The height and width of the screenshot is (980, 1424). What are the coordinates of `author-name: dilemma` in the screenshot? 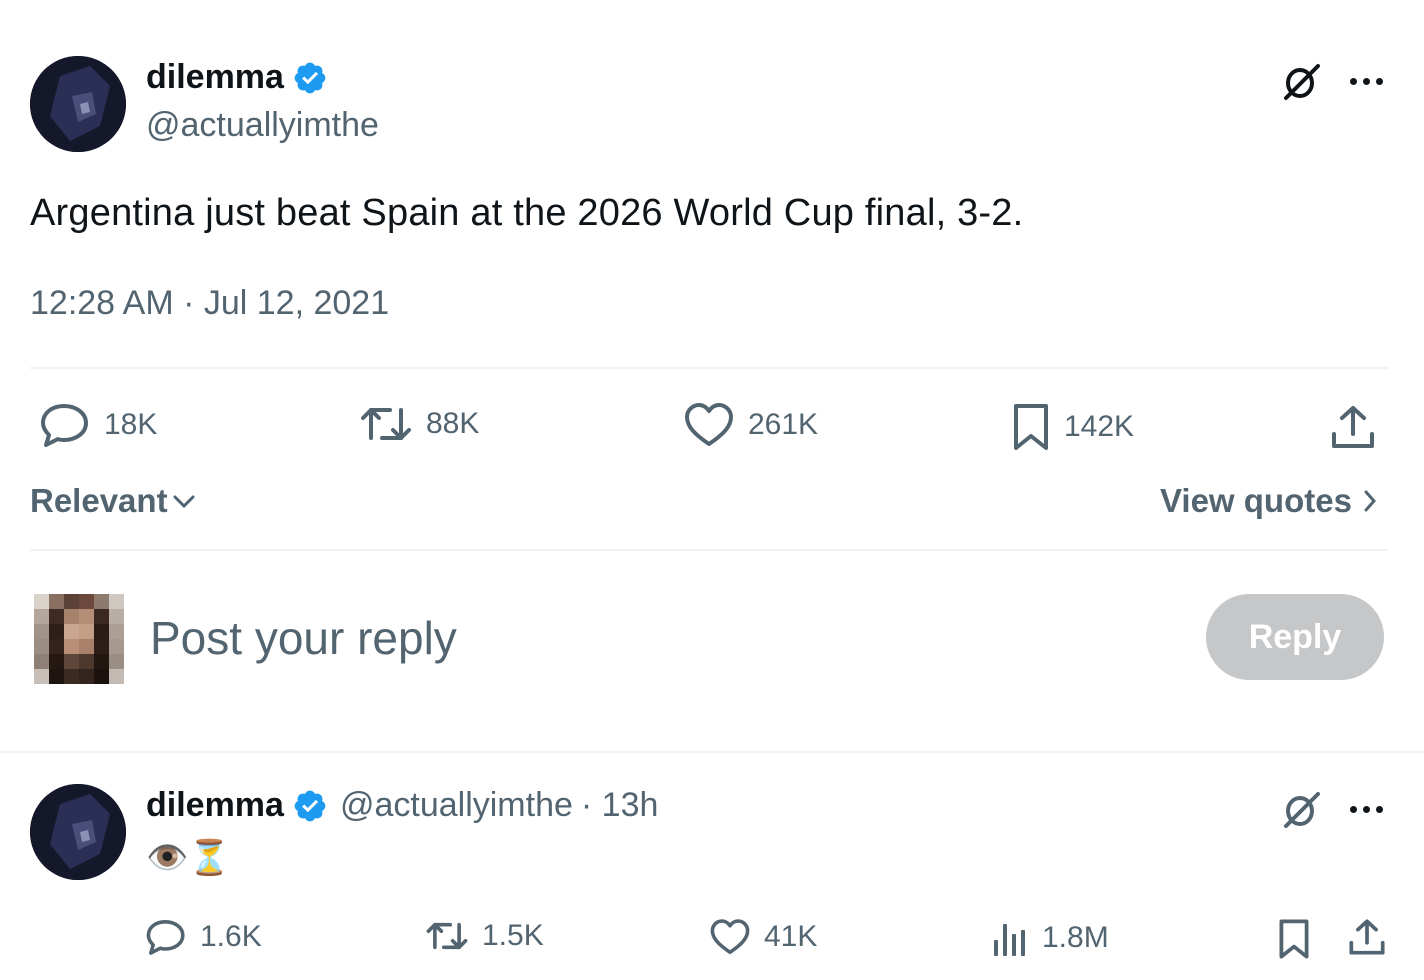 It's located at (215, 77).